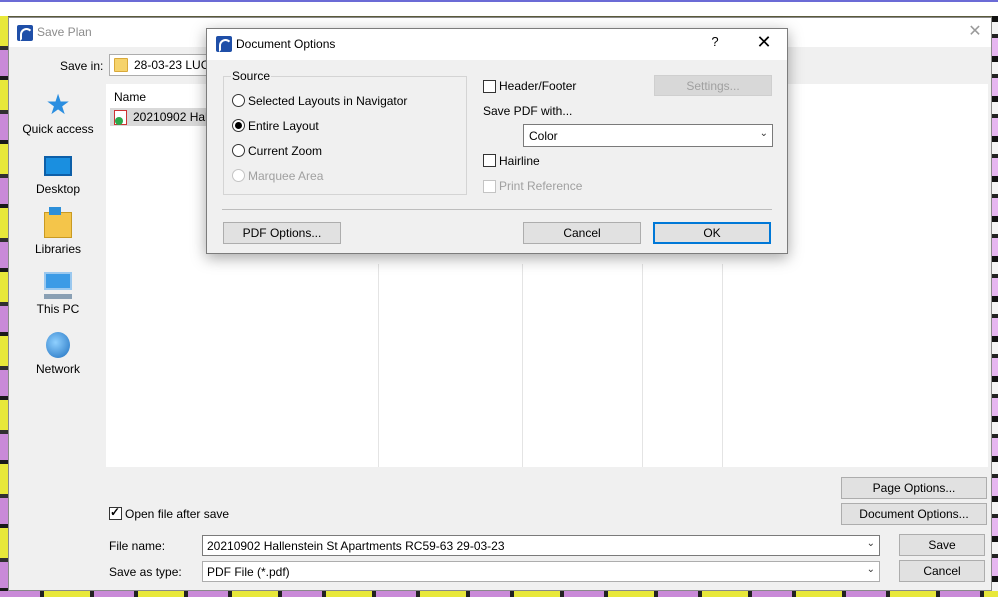  What do you see at coordinates (64, 32) in the screenshot?
I see `save-plan-title: Save Plan` at bounding box center [64, 32].